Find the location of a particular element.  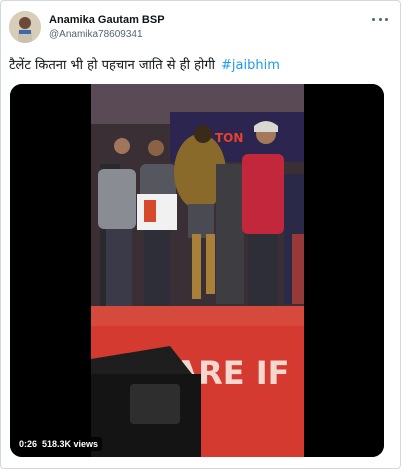

video-stats-badge: 0:26 518.3K views is located at coordinates (59, 444).